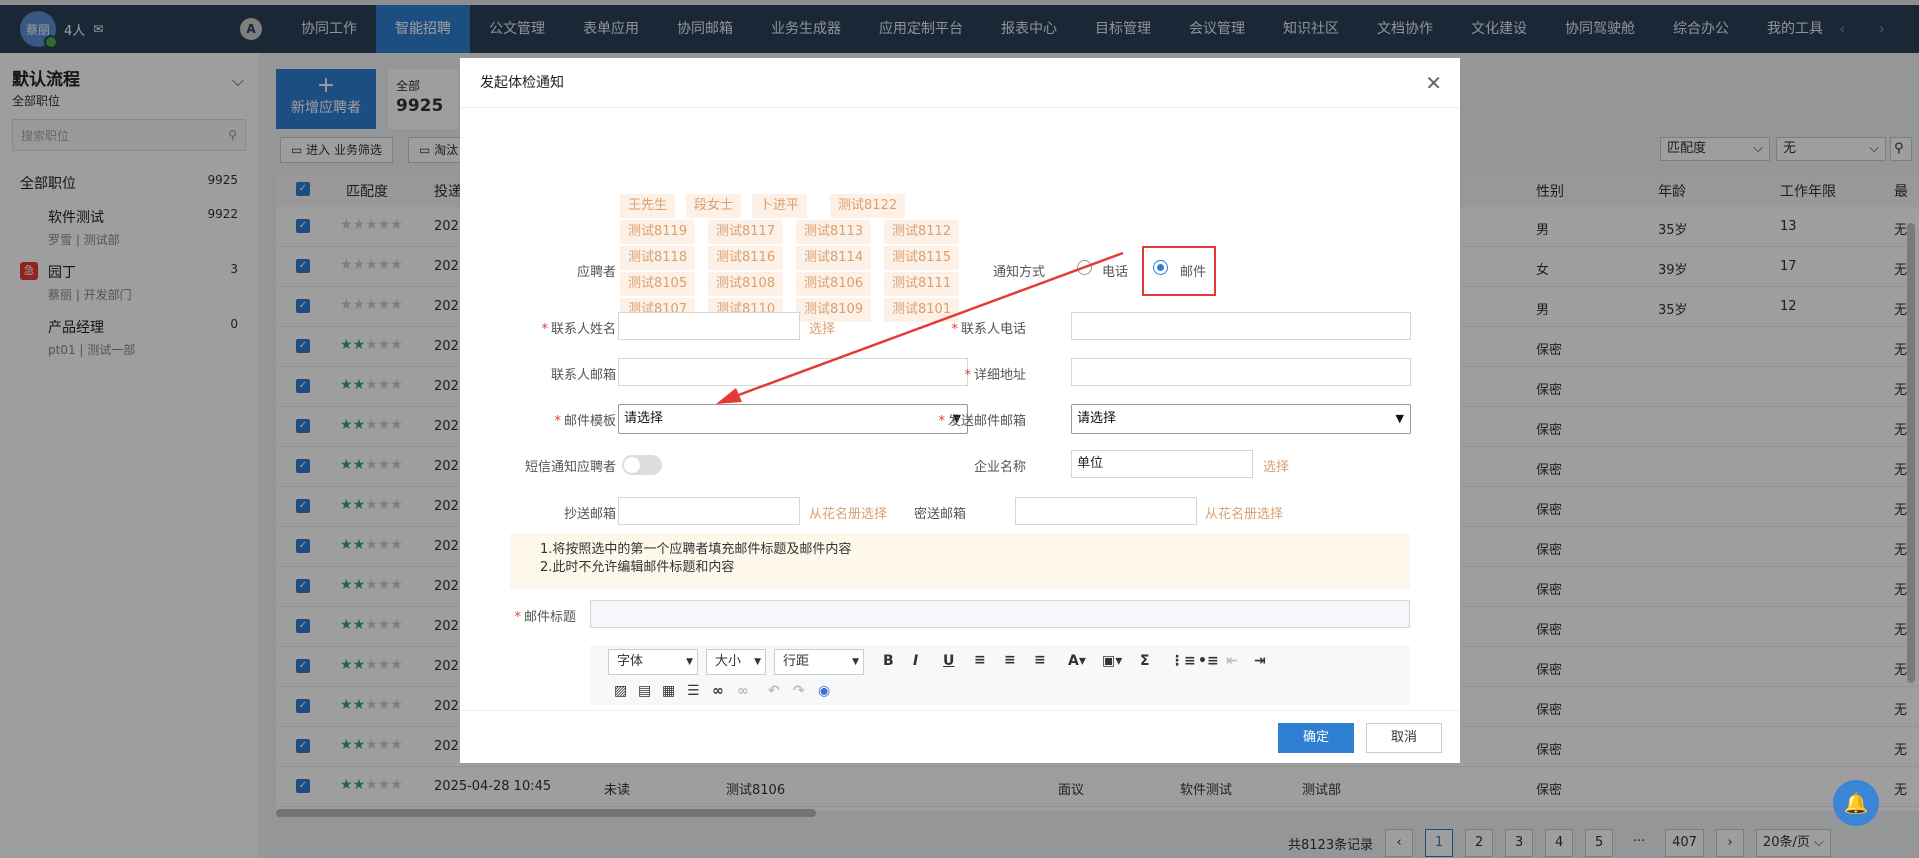 This screenshot has width=1919, height=858. I want to click on cancel-button: 取消, so click(1404, 738).